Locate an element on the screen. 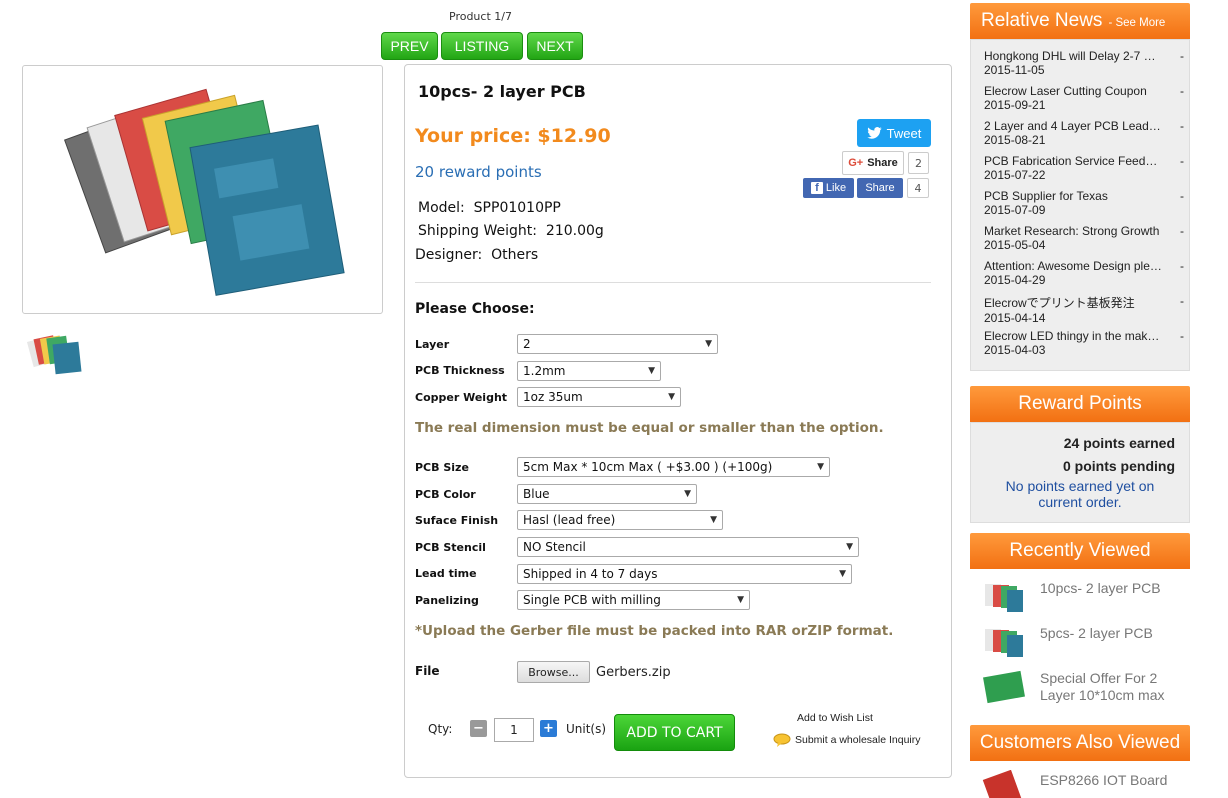 The image size is (1228, 798). also-thumb is located at coordinates (1004, 784).